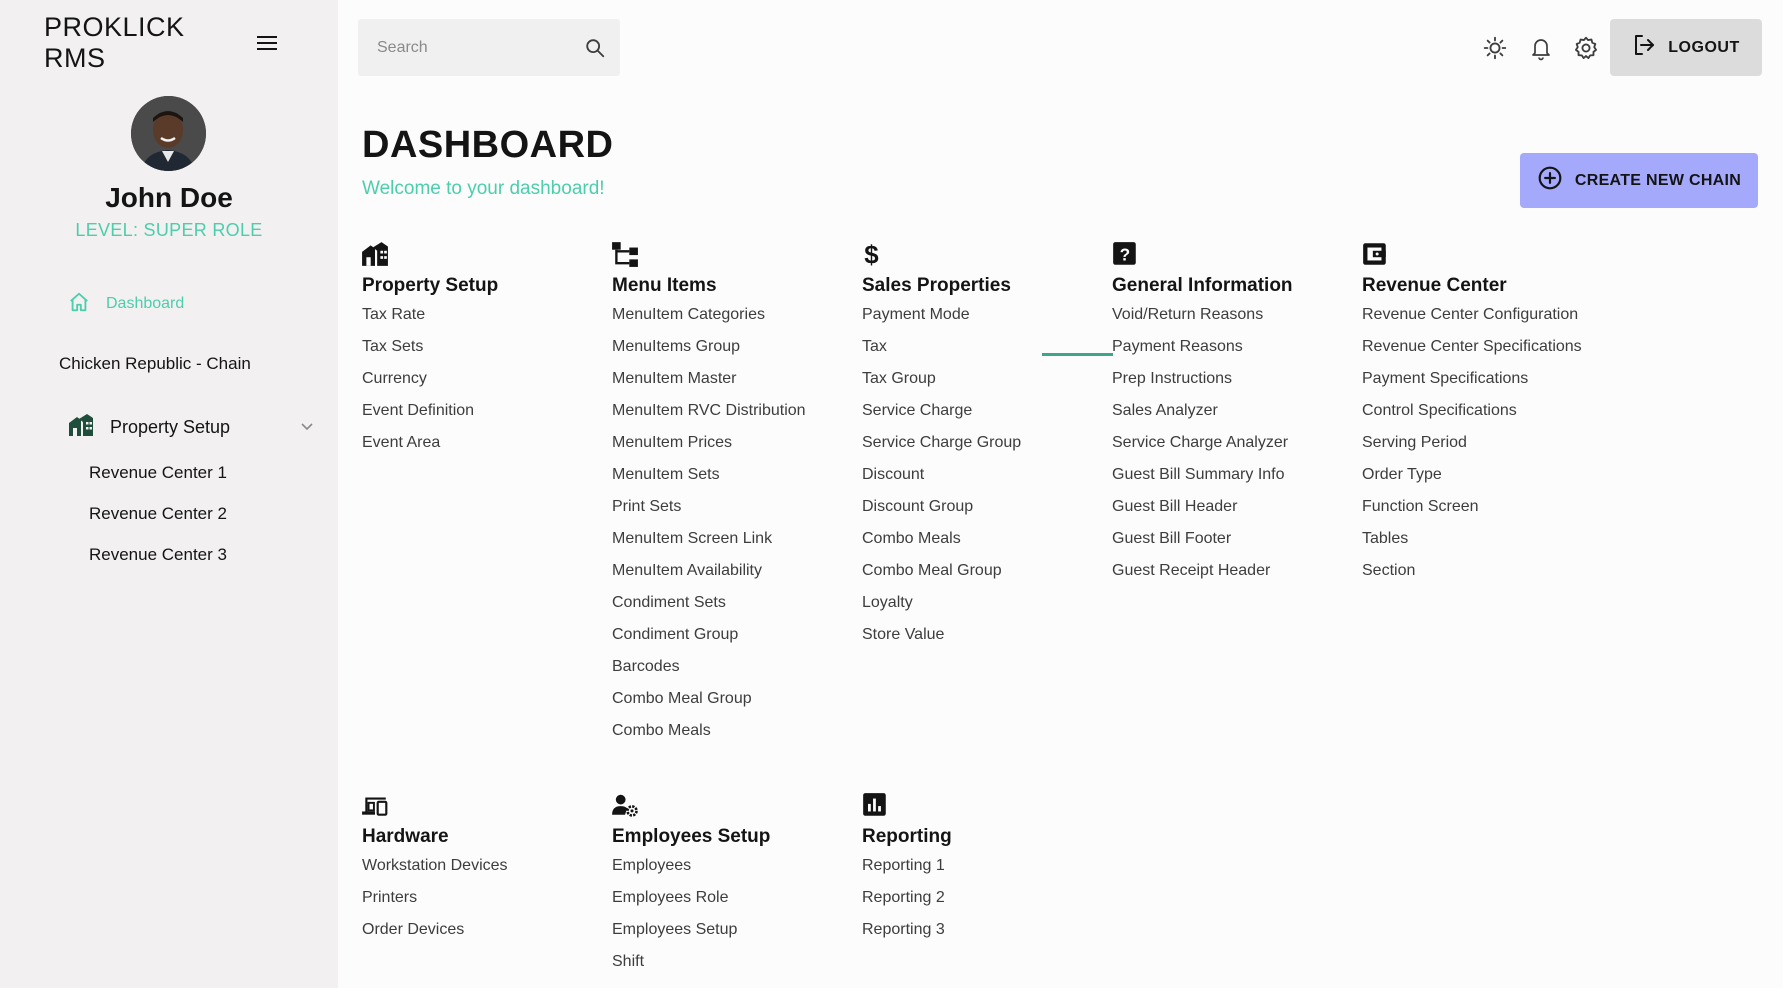 This screenshot has height=988, width=1783. I want to click on section-link: Guest Bill Summary Info, so click(1232, 475).